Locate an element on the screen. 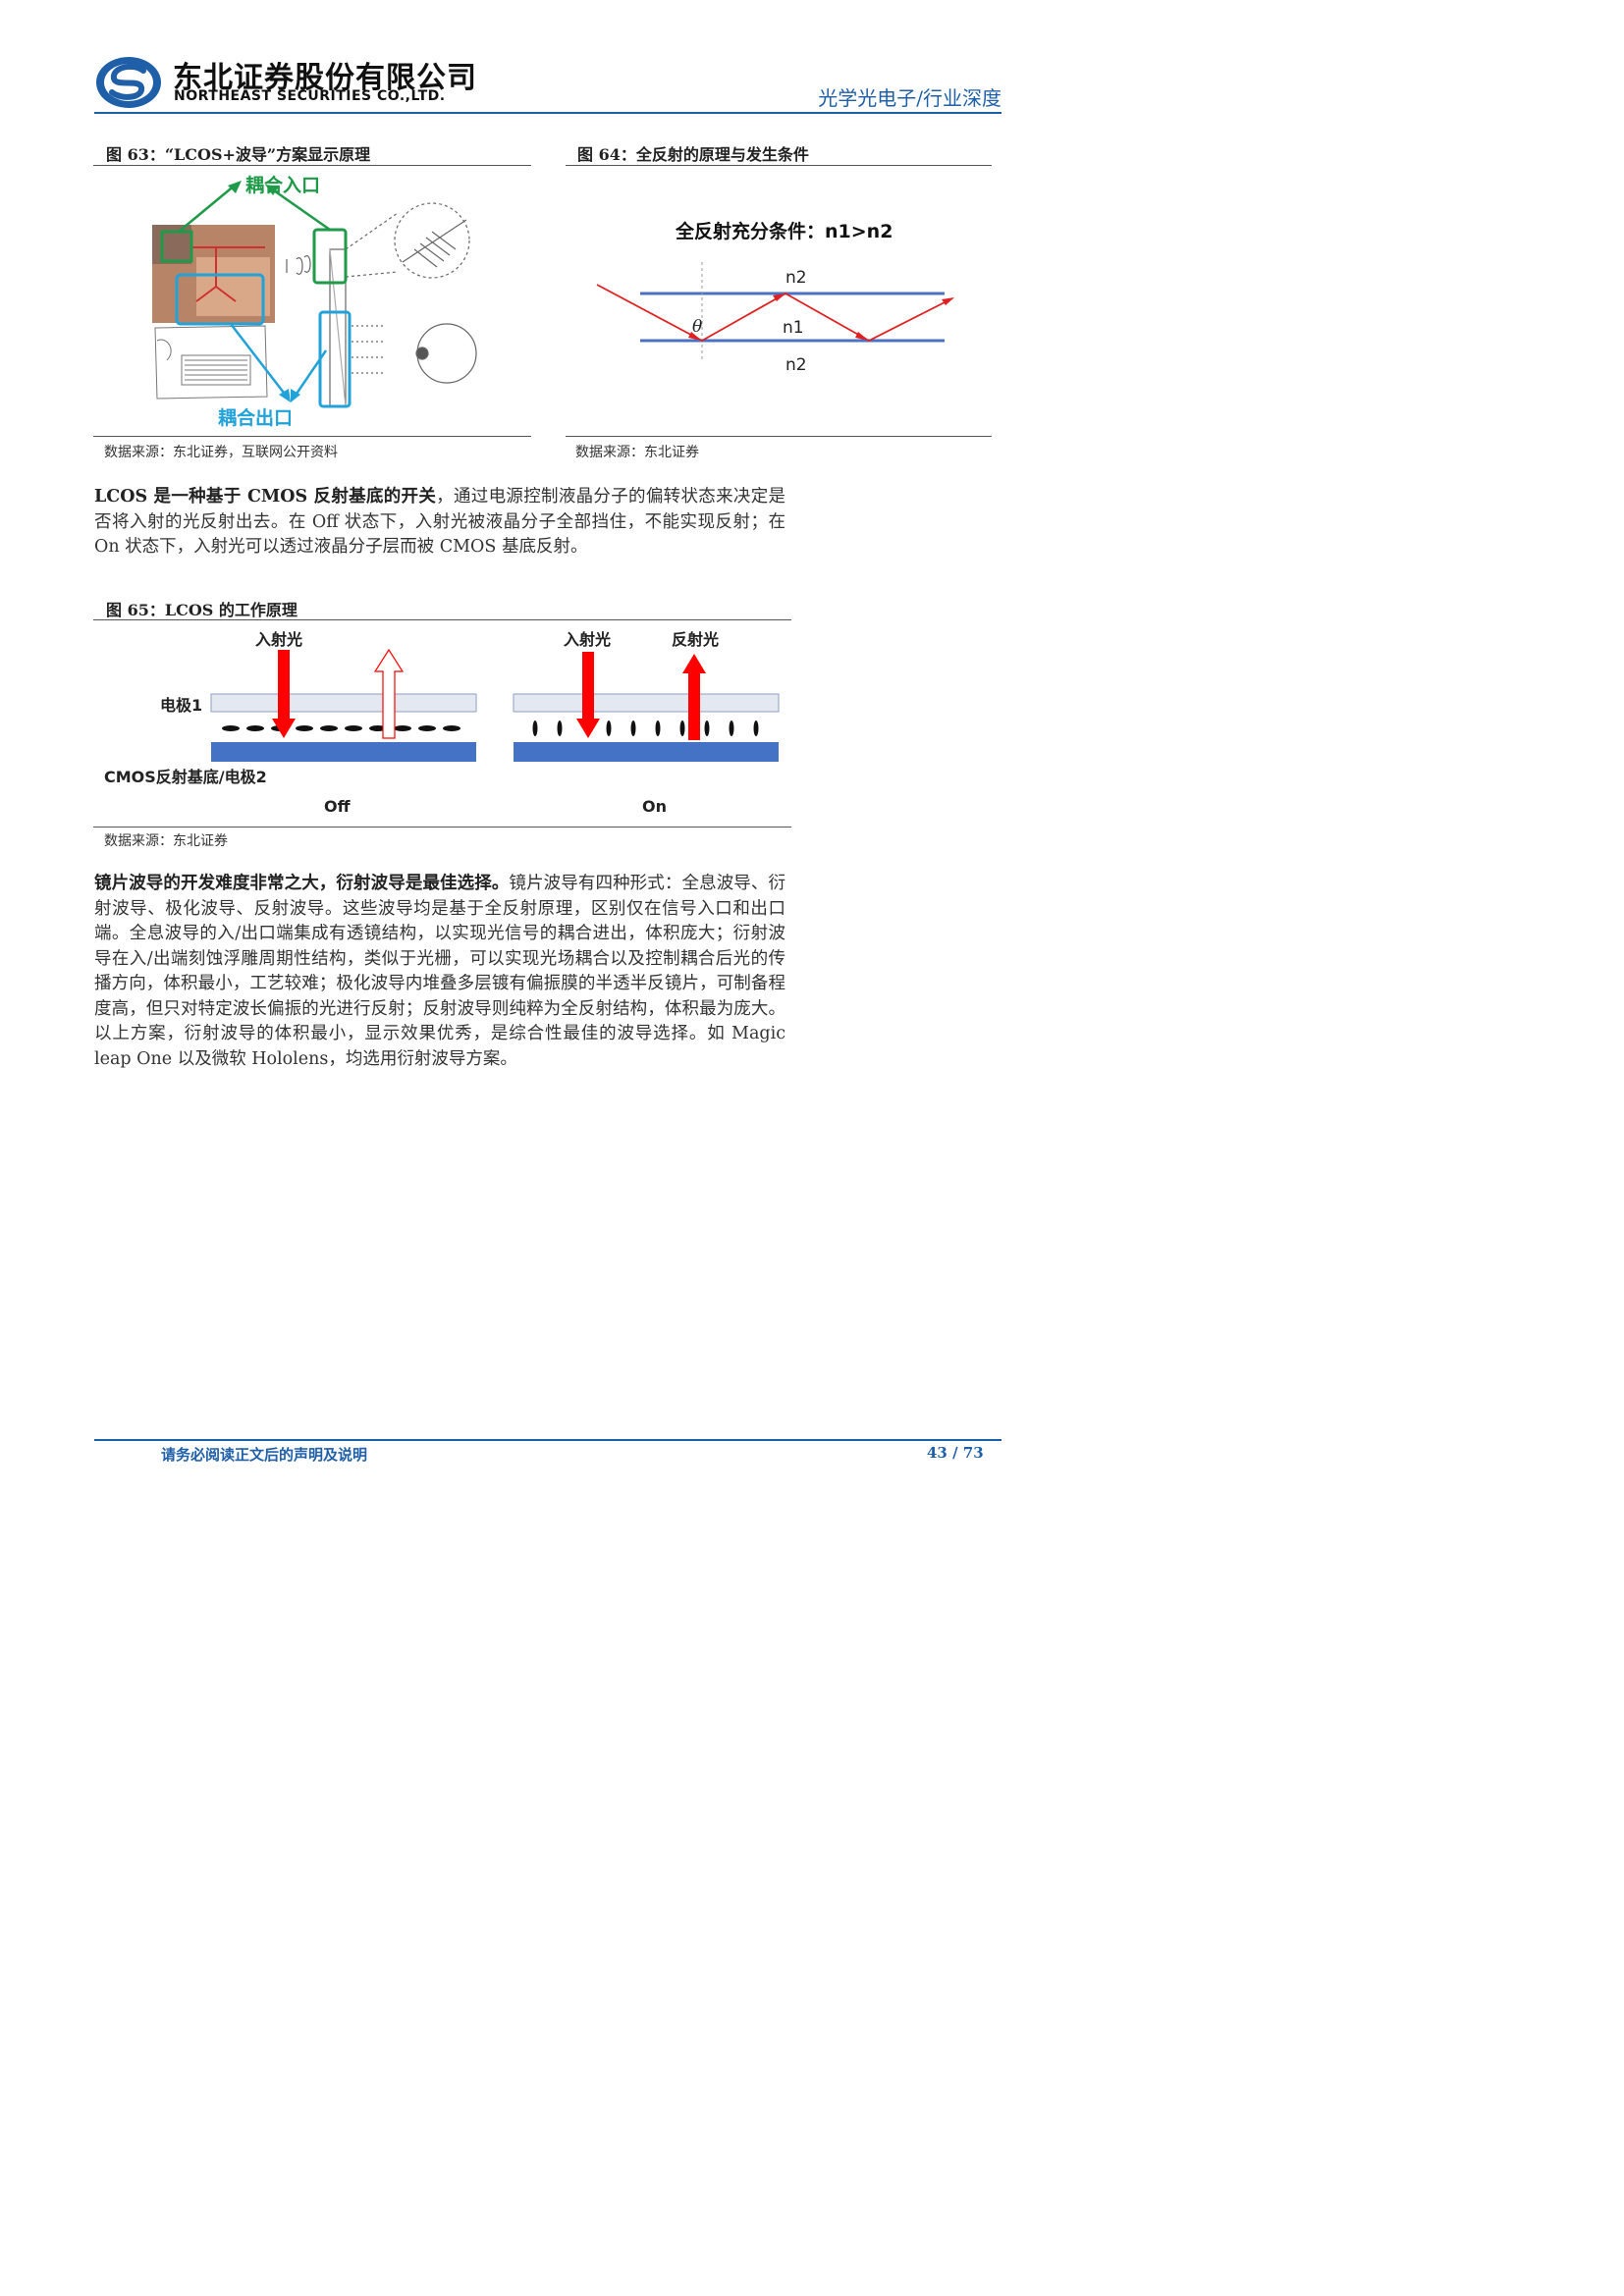  fig64-top-rule is located at coordinates (779, 165).